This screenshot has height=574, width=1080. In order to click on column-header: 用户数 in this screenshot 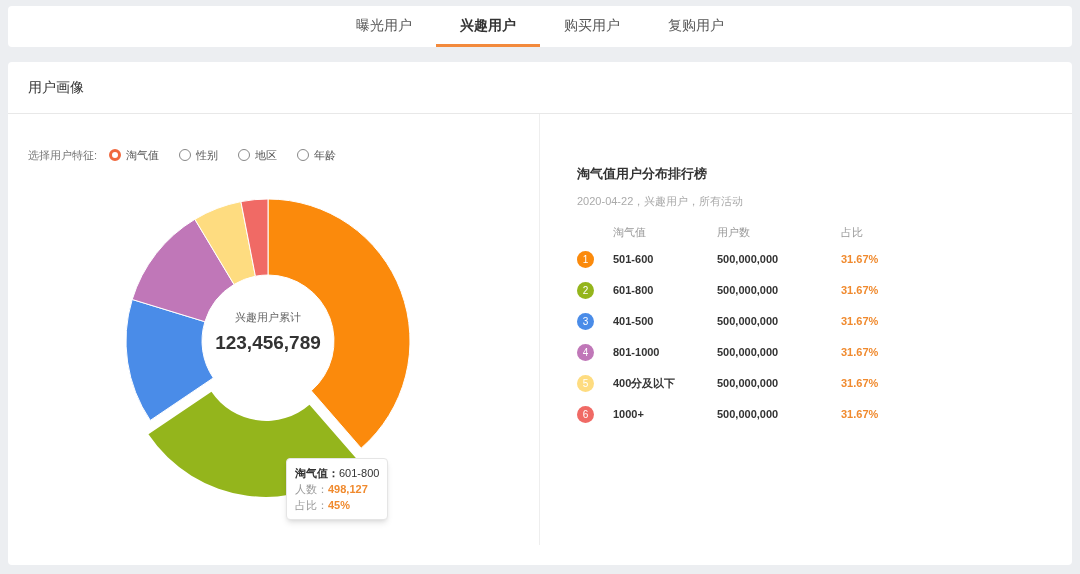, I will do `click(734, 232)`.